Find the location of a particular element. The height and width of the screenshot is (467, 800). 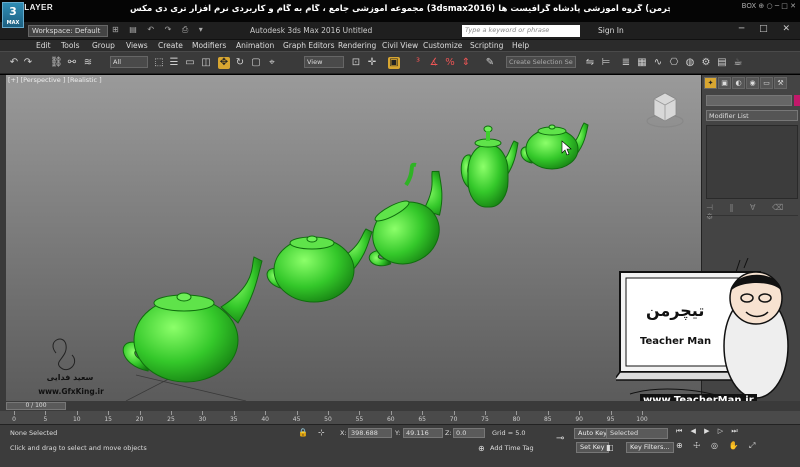

menu-group: Group is located at coordinates (103, 45).